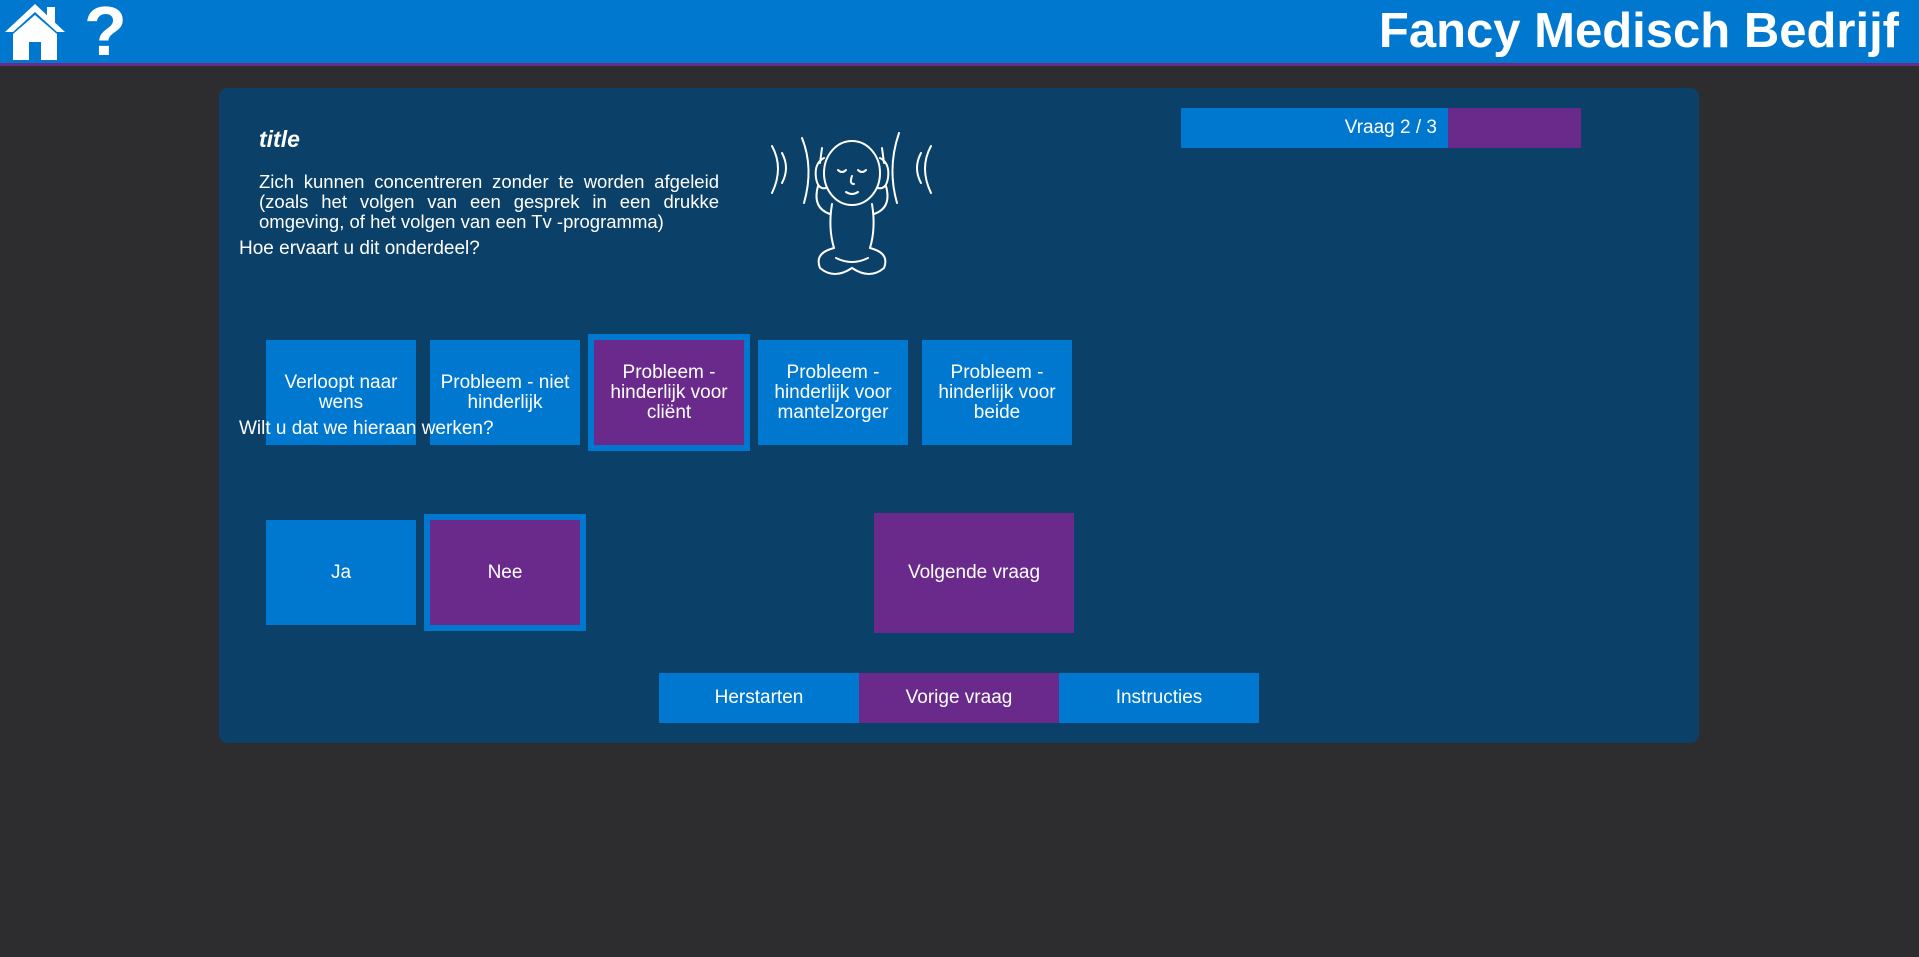  What do you see at coordinates (1314, 128) in the screenshot?
I see `progress-fill: Vraag 2 / 3` at bounding box center [1314, 128].